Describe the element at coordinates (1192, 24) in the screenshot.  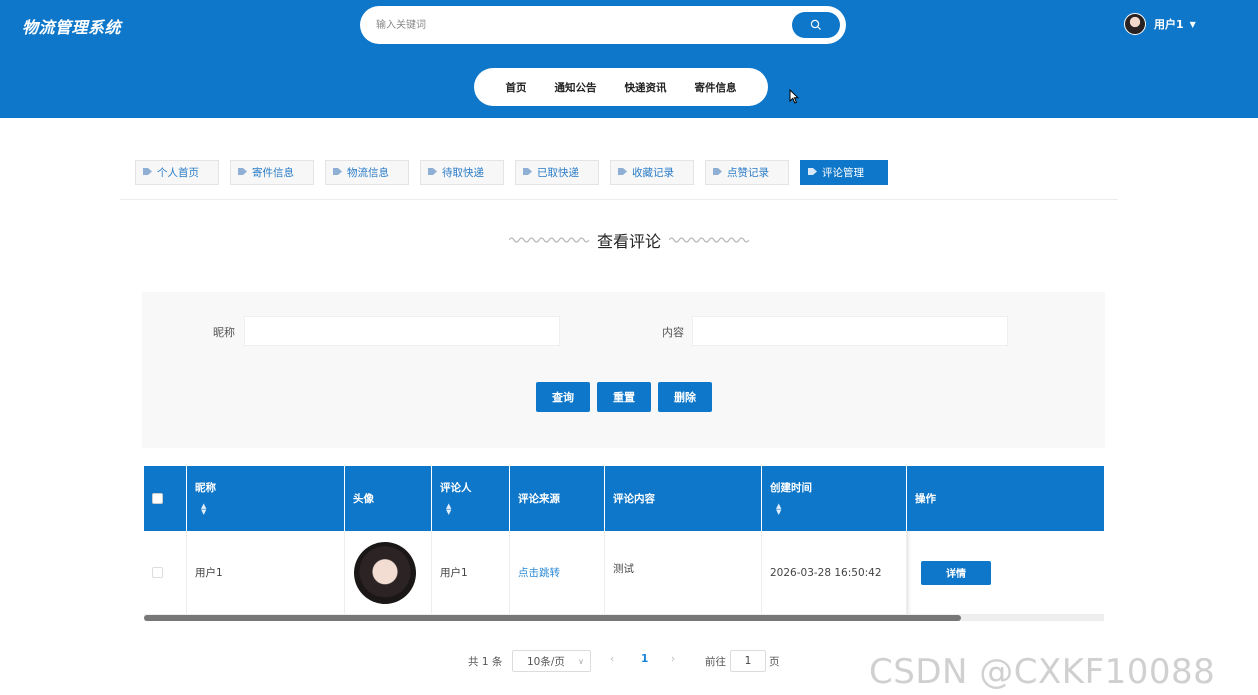
I see `caret-down-icon: ▼` at that location.